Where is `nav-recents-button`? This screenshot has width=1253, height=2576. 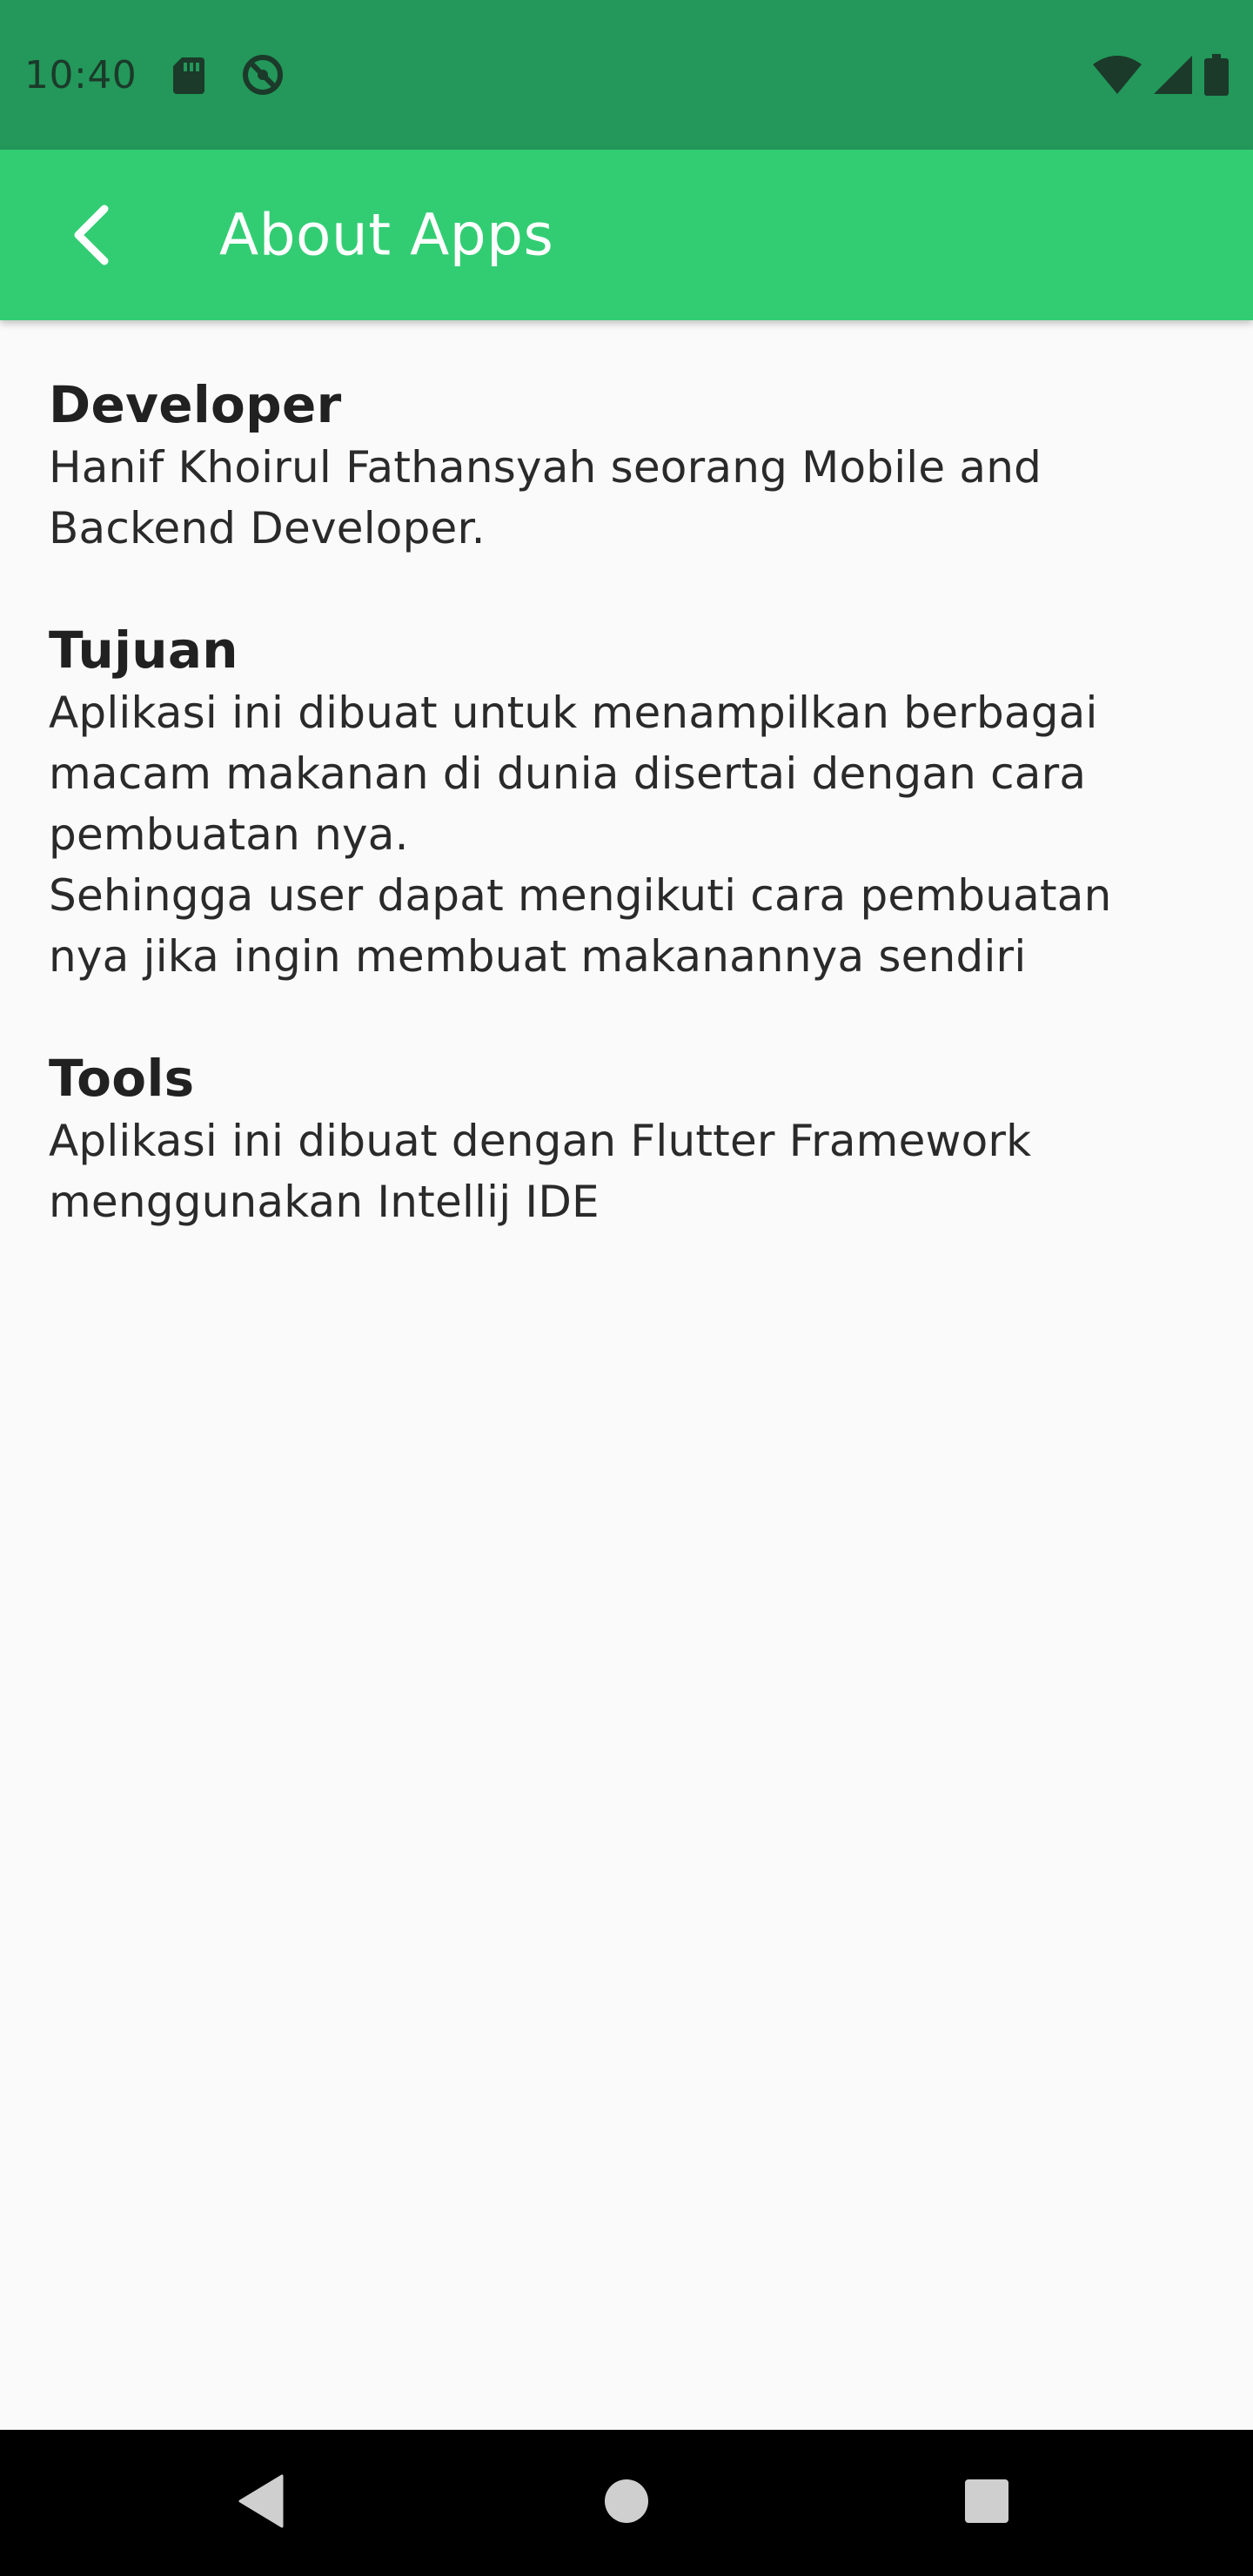 nav-recents-button is located at coordinates (986, 2503).